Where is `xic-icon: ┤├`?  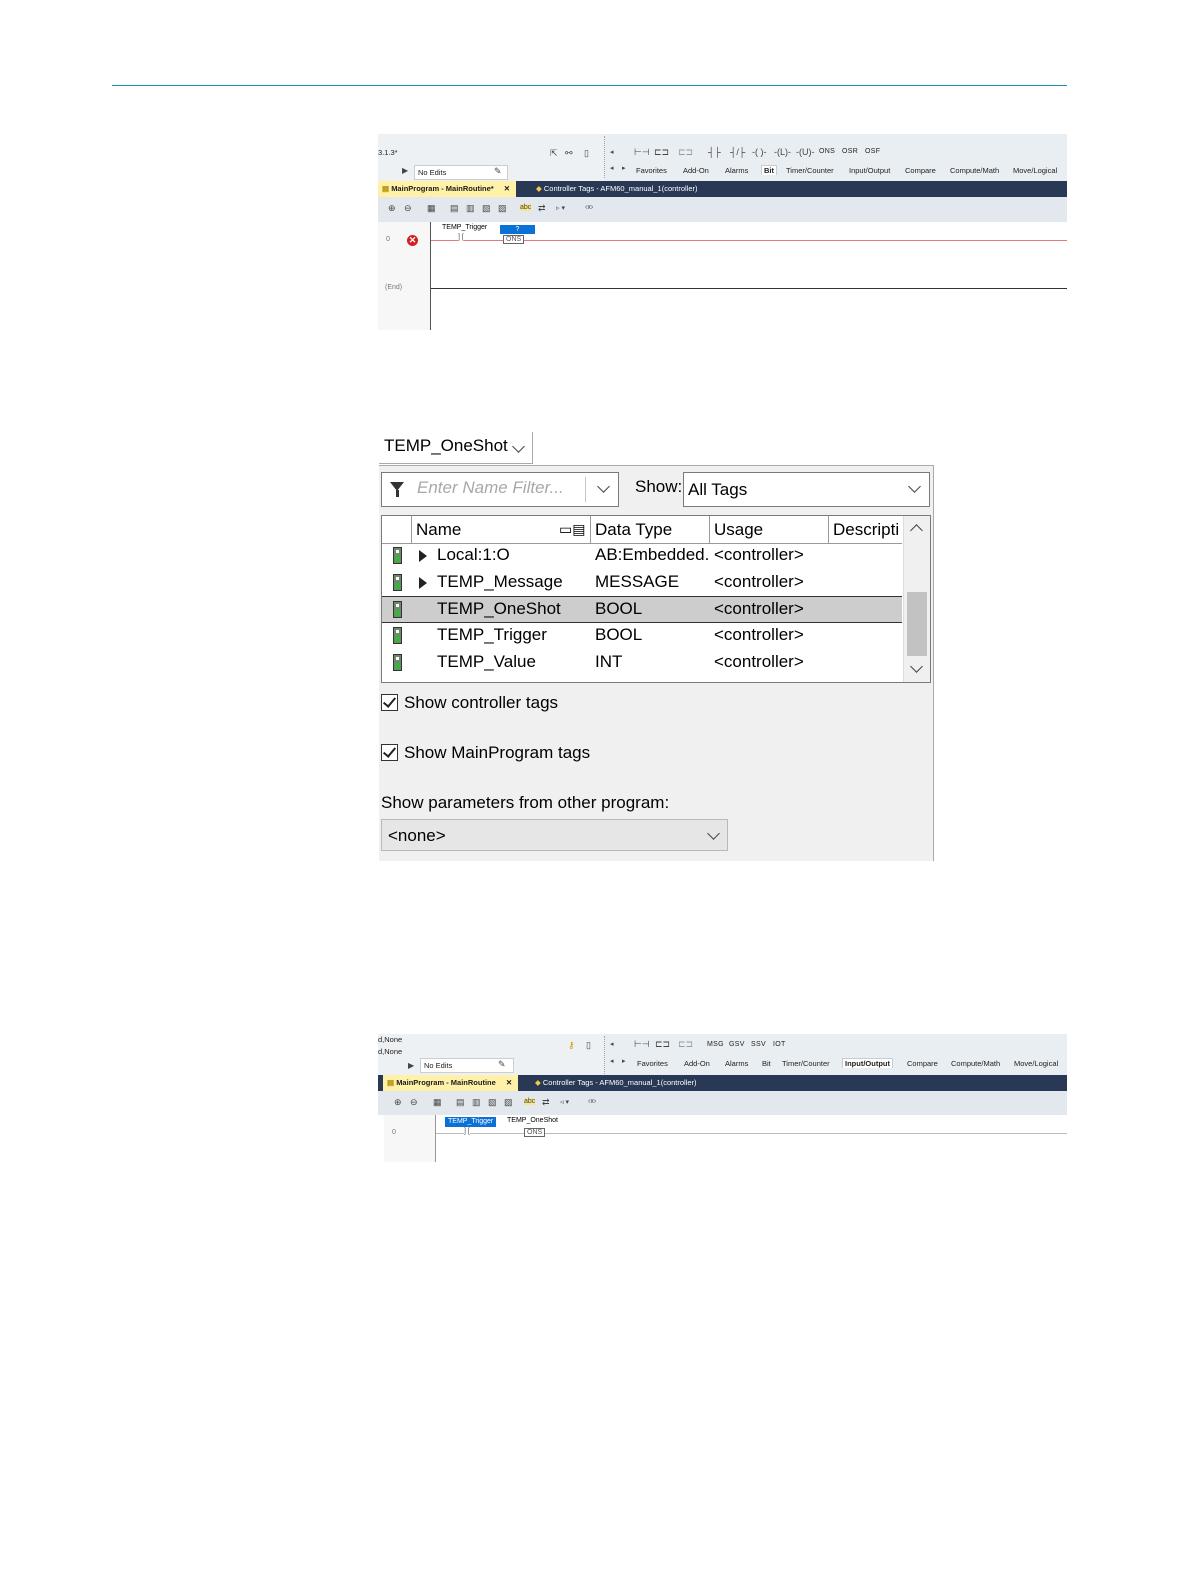
xic-icon: ┤├ is located at coordinates (714, 152).